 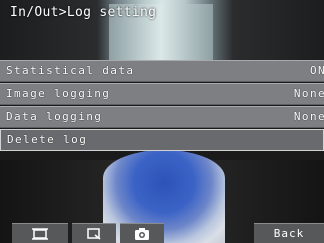 What do you see at coordinates (83, 12) in the screenshot?
I see `page-title: In/Out>Log setting` at bounding box center [83, 12].